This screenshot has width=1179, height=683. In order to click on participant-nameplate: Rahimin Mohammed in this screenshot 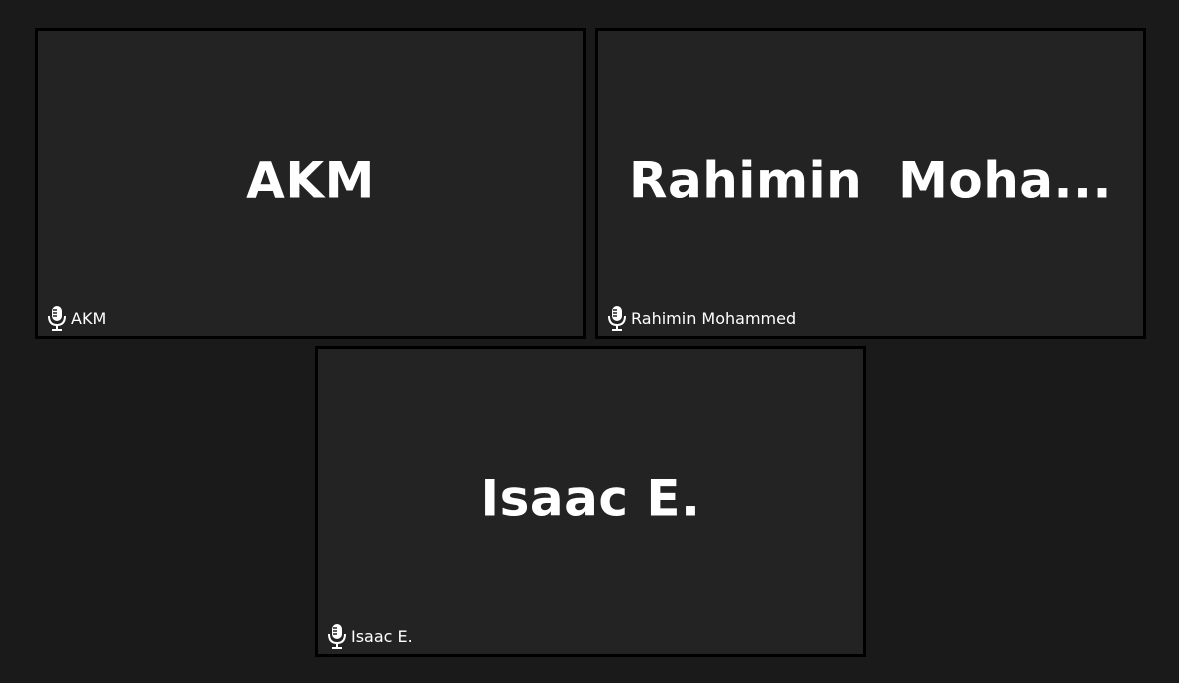, I will do `click(701, 318)`.